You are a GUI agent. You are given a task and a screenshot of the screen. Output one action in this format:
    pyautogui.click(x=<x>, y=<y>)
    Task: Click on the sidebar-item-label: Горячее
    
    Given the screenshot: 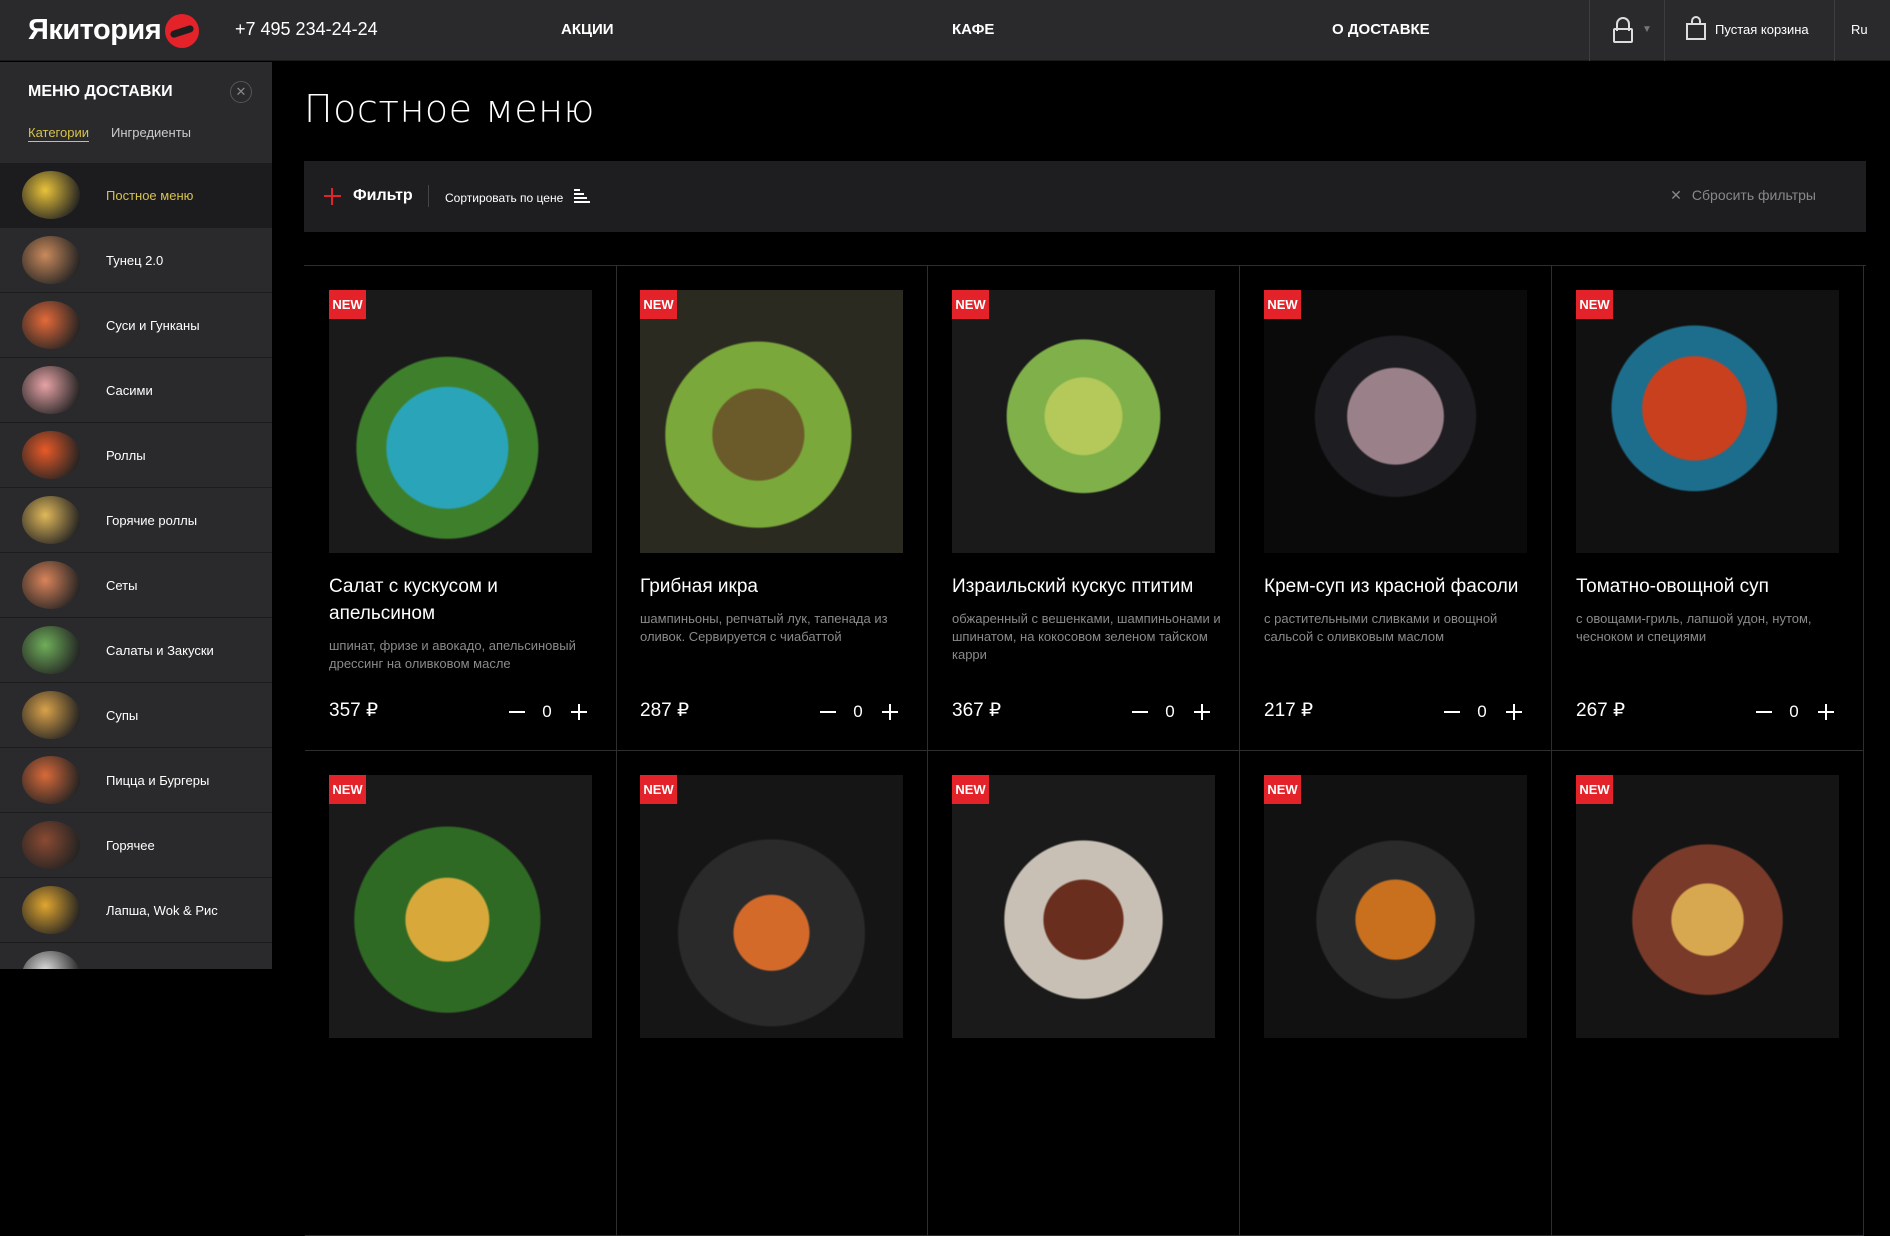 What is the action you would take?
    pyautogui.click(x=130, y=845)
    